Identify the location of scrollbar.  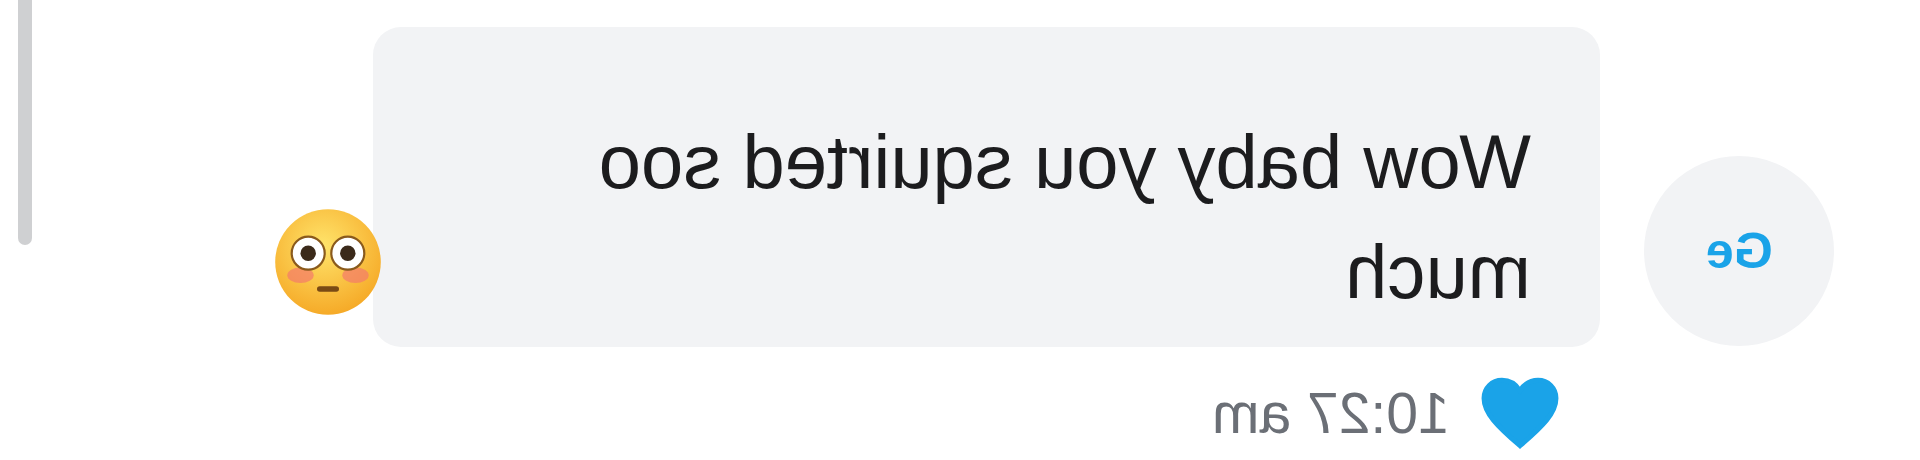
(25, 122).